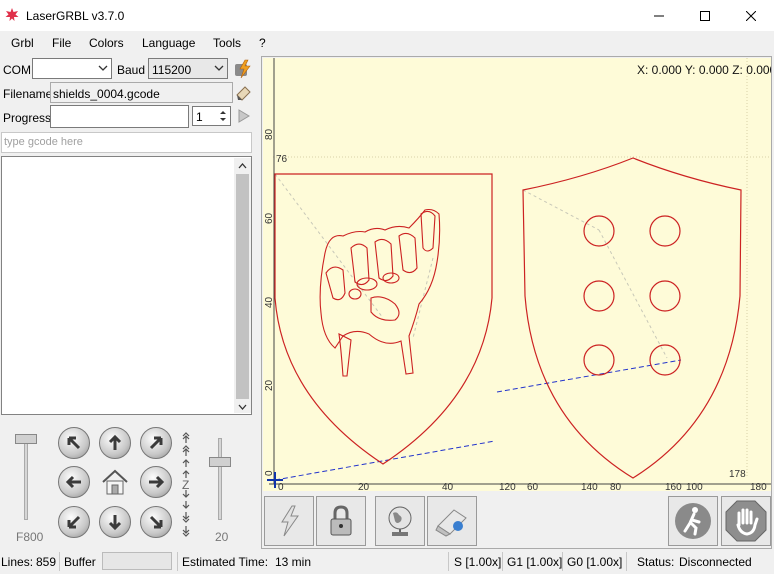  I want to click on progress-label: Progress, so click(27, 118).